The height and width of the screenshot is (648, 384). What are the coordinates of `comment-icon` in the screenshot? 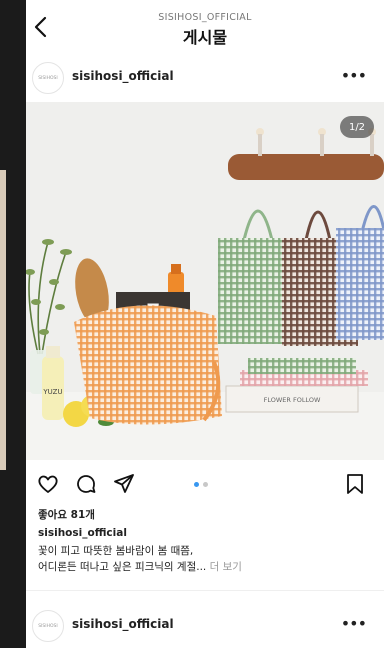 It's located at (86, 484).